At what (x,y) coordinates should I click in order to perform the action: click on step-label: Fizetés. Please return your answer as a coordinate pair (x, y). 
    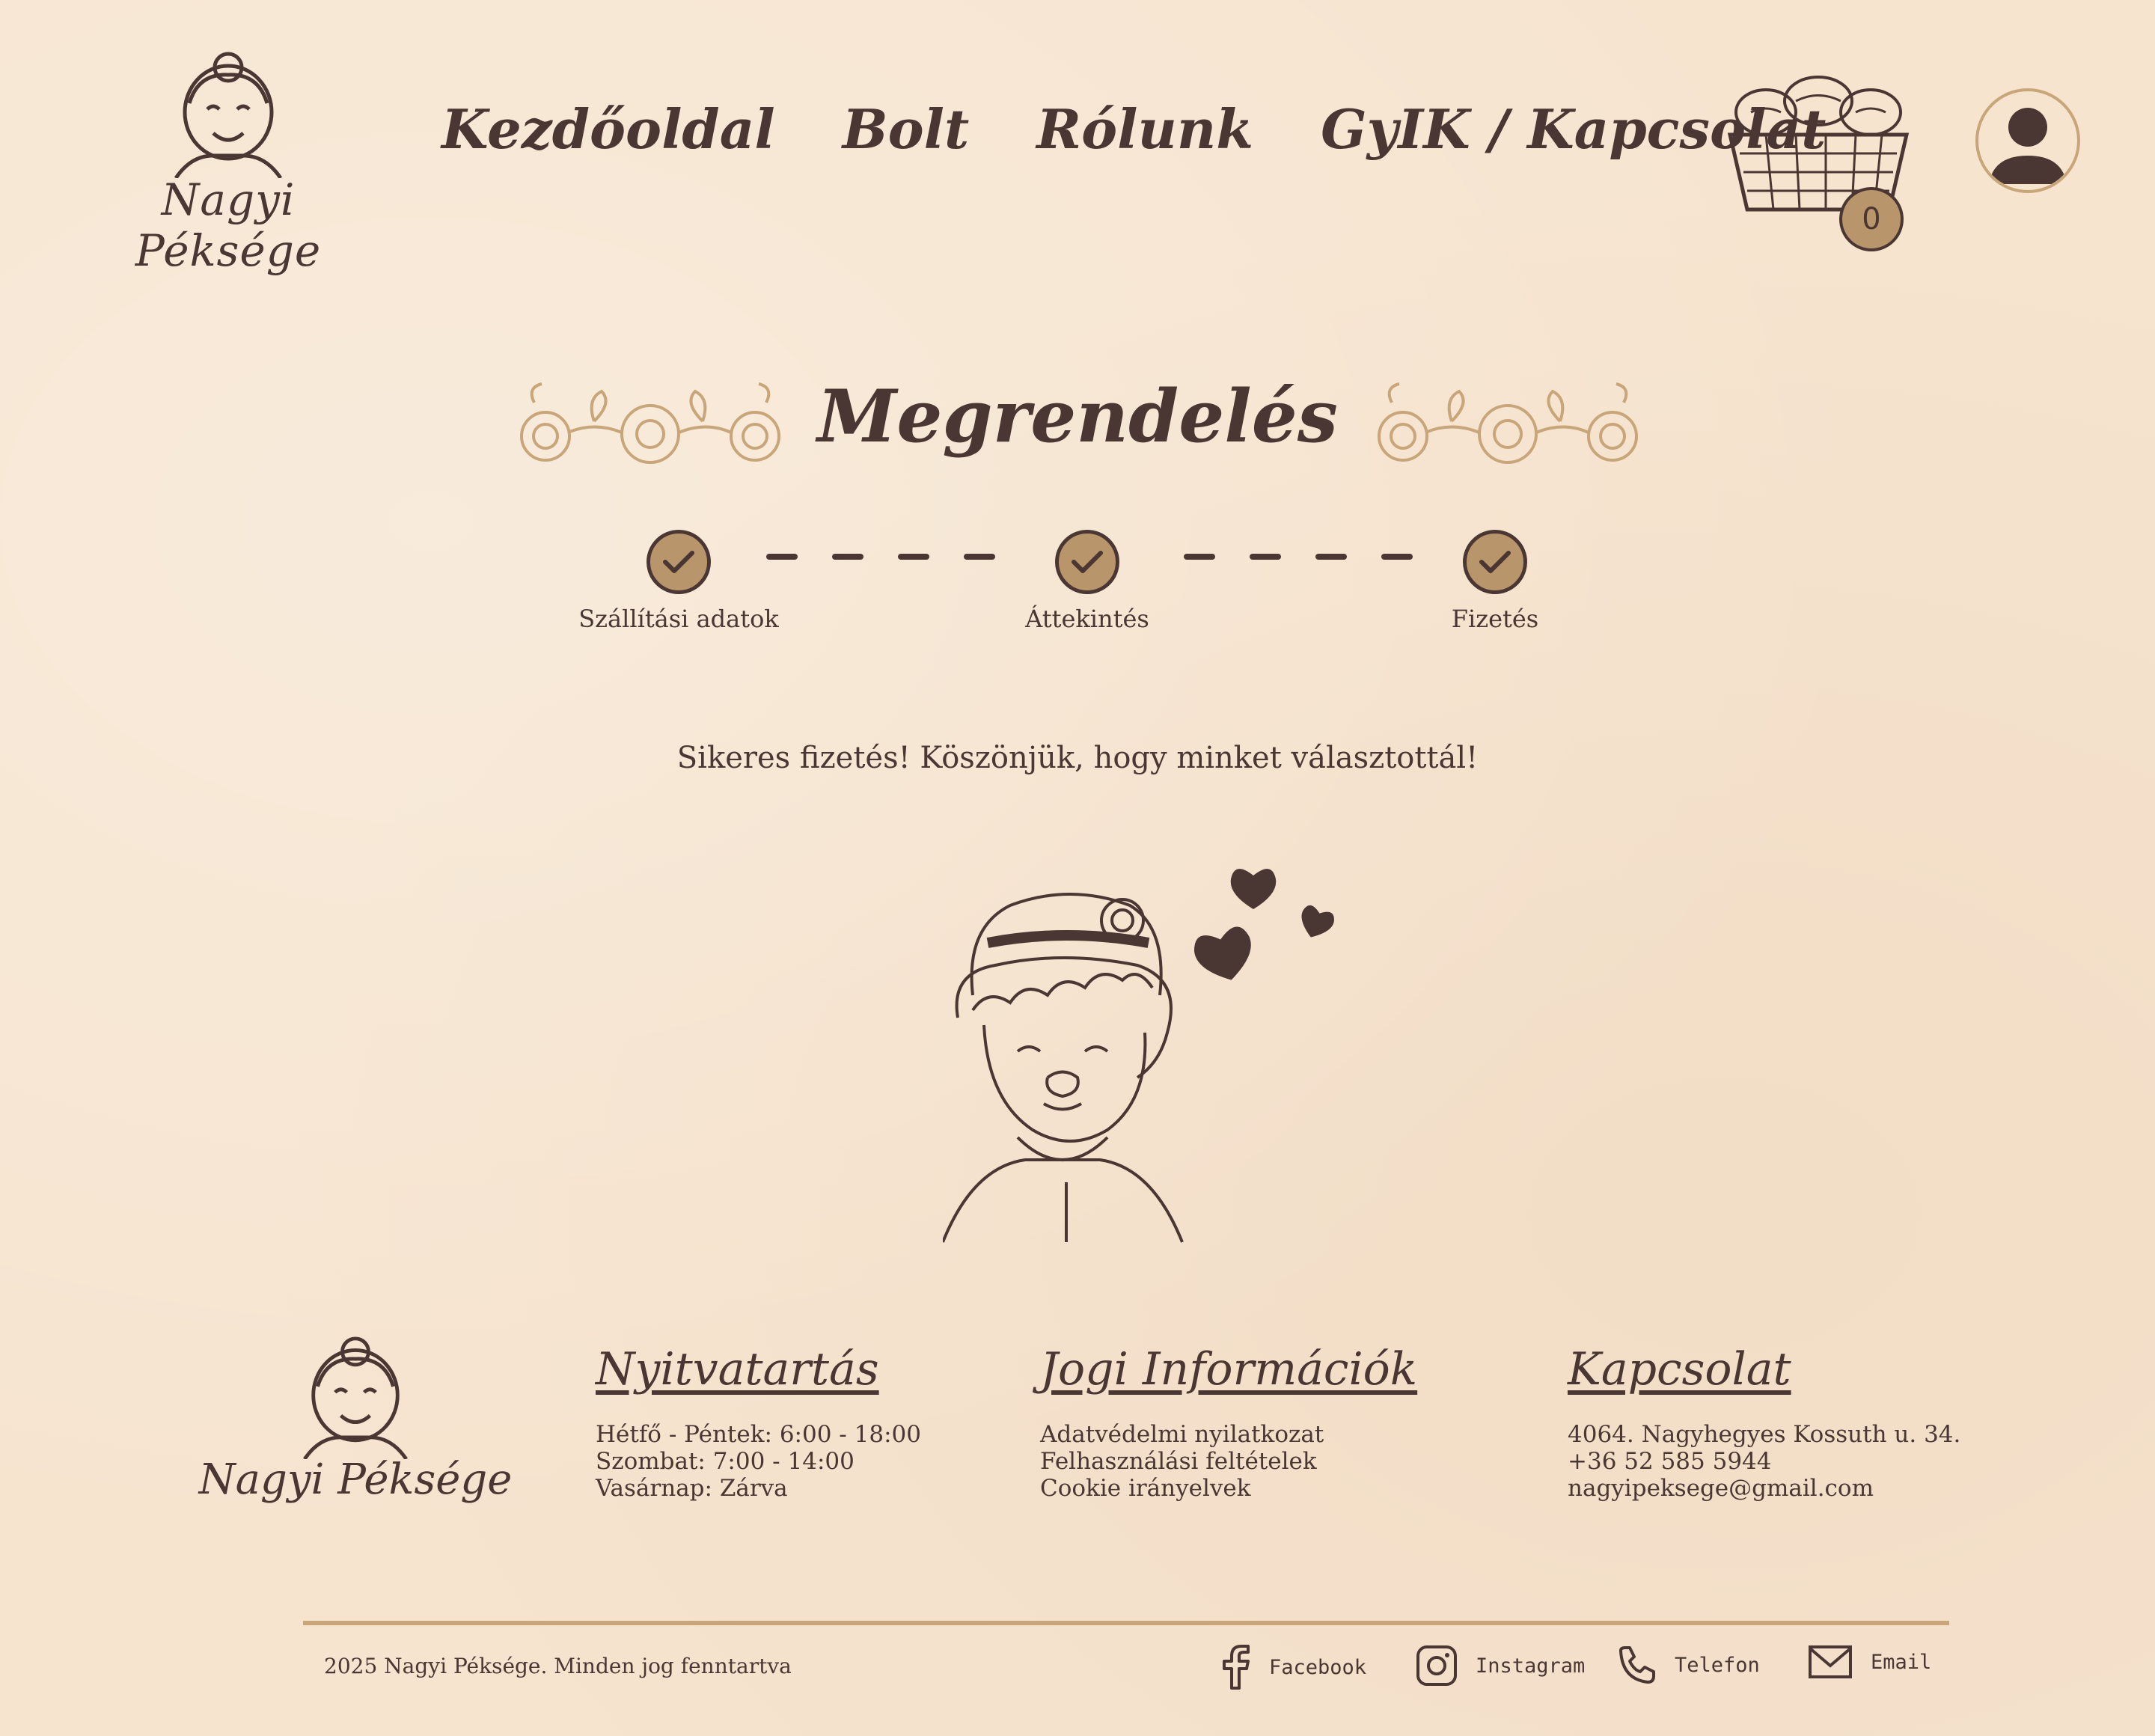
    Looking at the image, I should click on (1495, 619).